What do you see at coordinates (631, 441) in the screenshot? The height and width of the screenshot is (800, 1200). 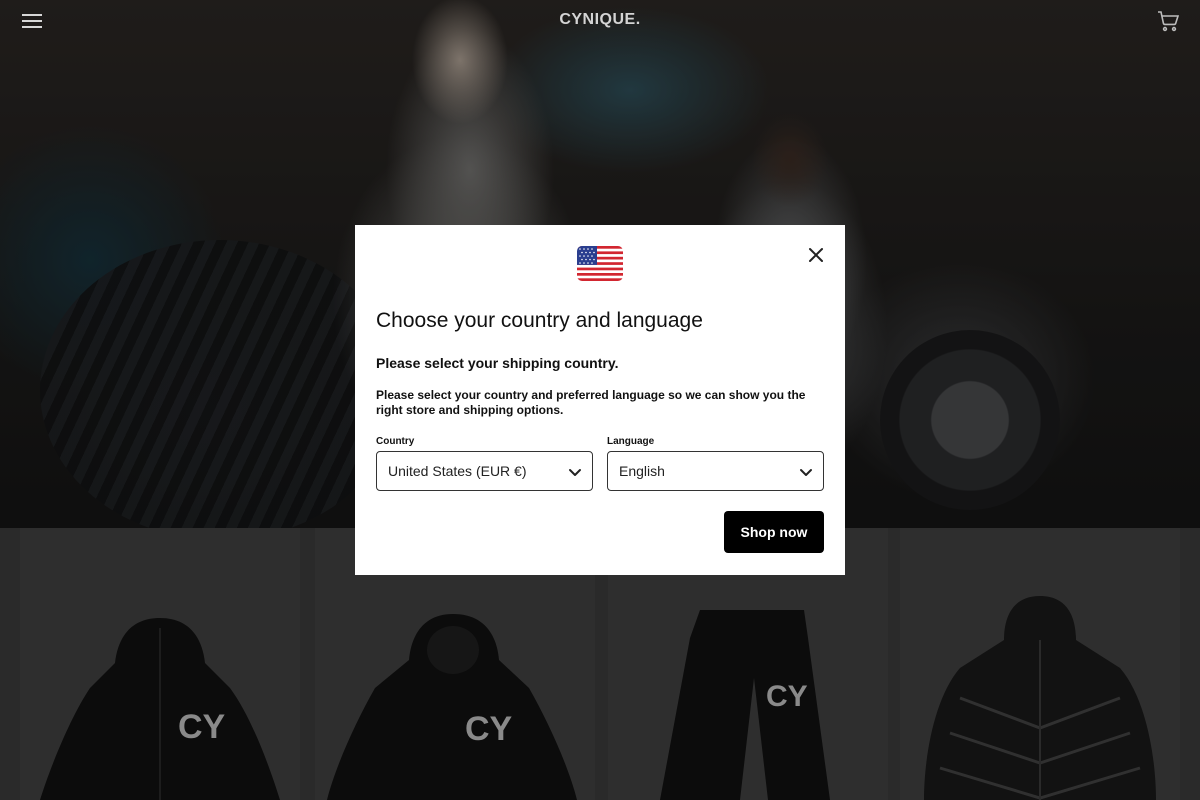 I see `language-label: Language` at bounding box center [631, 441].